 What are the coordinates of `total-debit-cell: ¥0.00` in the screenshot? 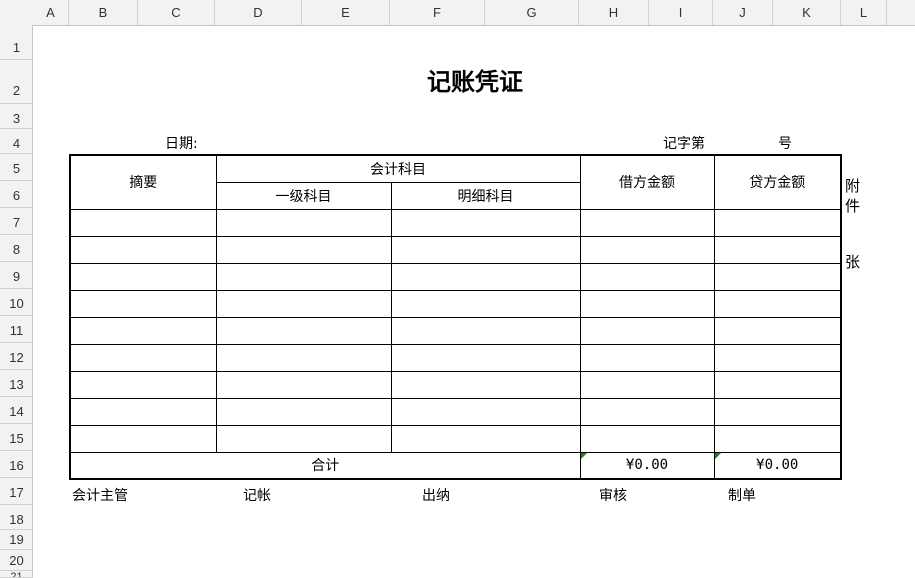 It's located at (647, 465).